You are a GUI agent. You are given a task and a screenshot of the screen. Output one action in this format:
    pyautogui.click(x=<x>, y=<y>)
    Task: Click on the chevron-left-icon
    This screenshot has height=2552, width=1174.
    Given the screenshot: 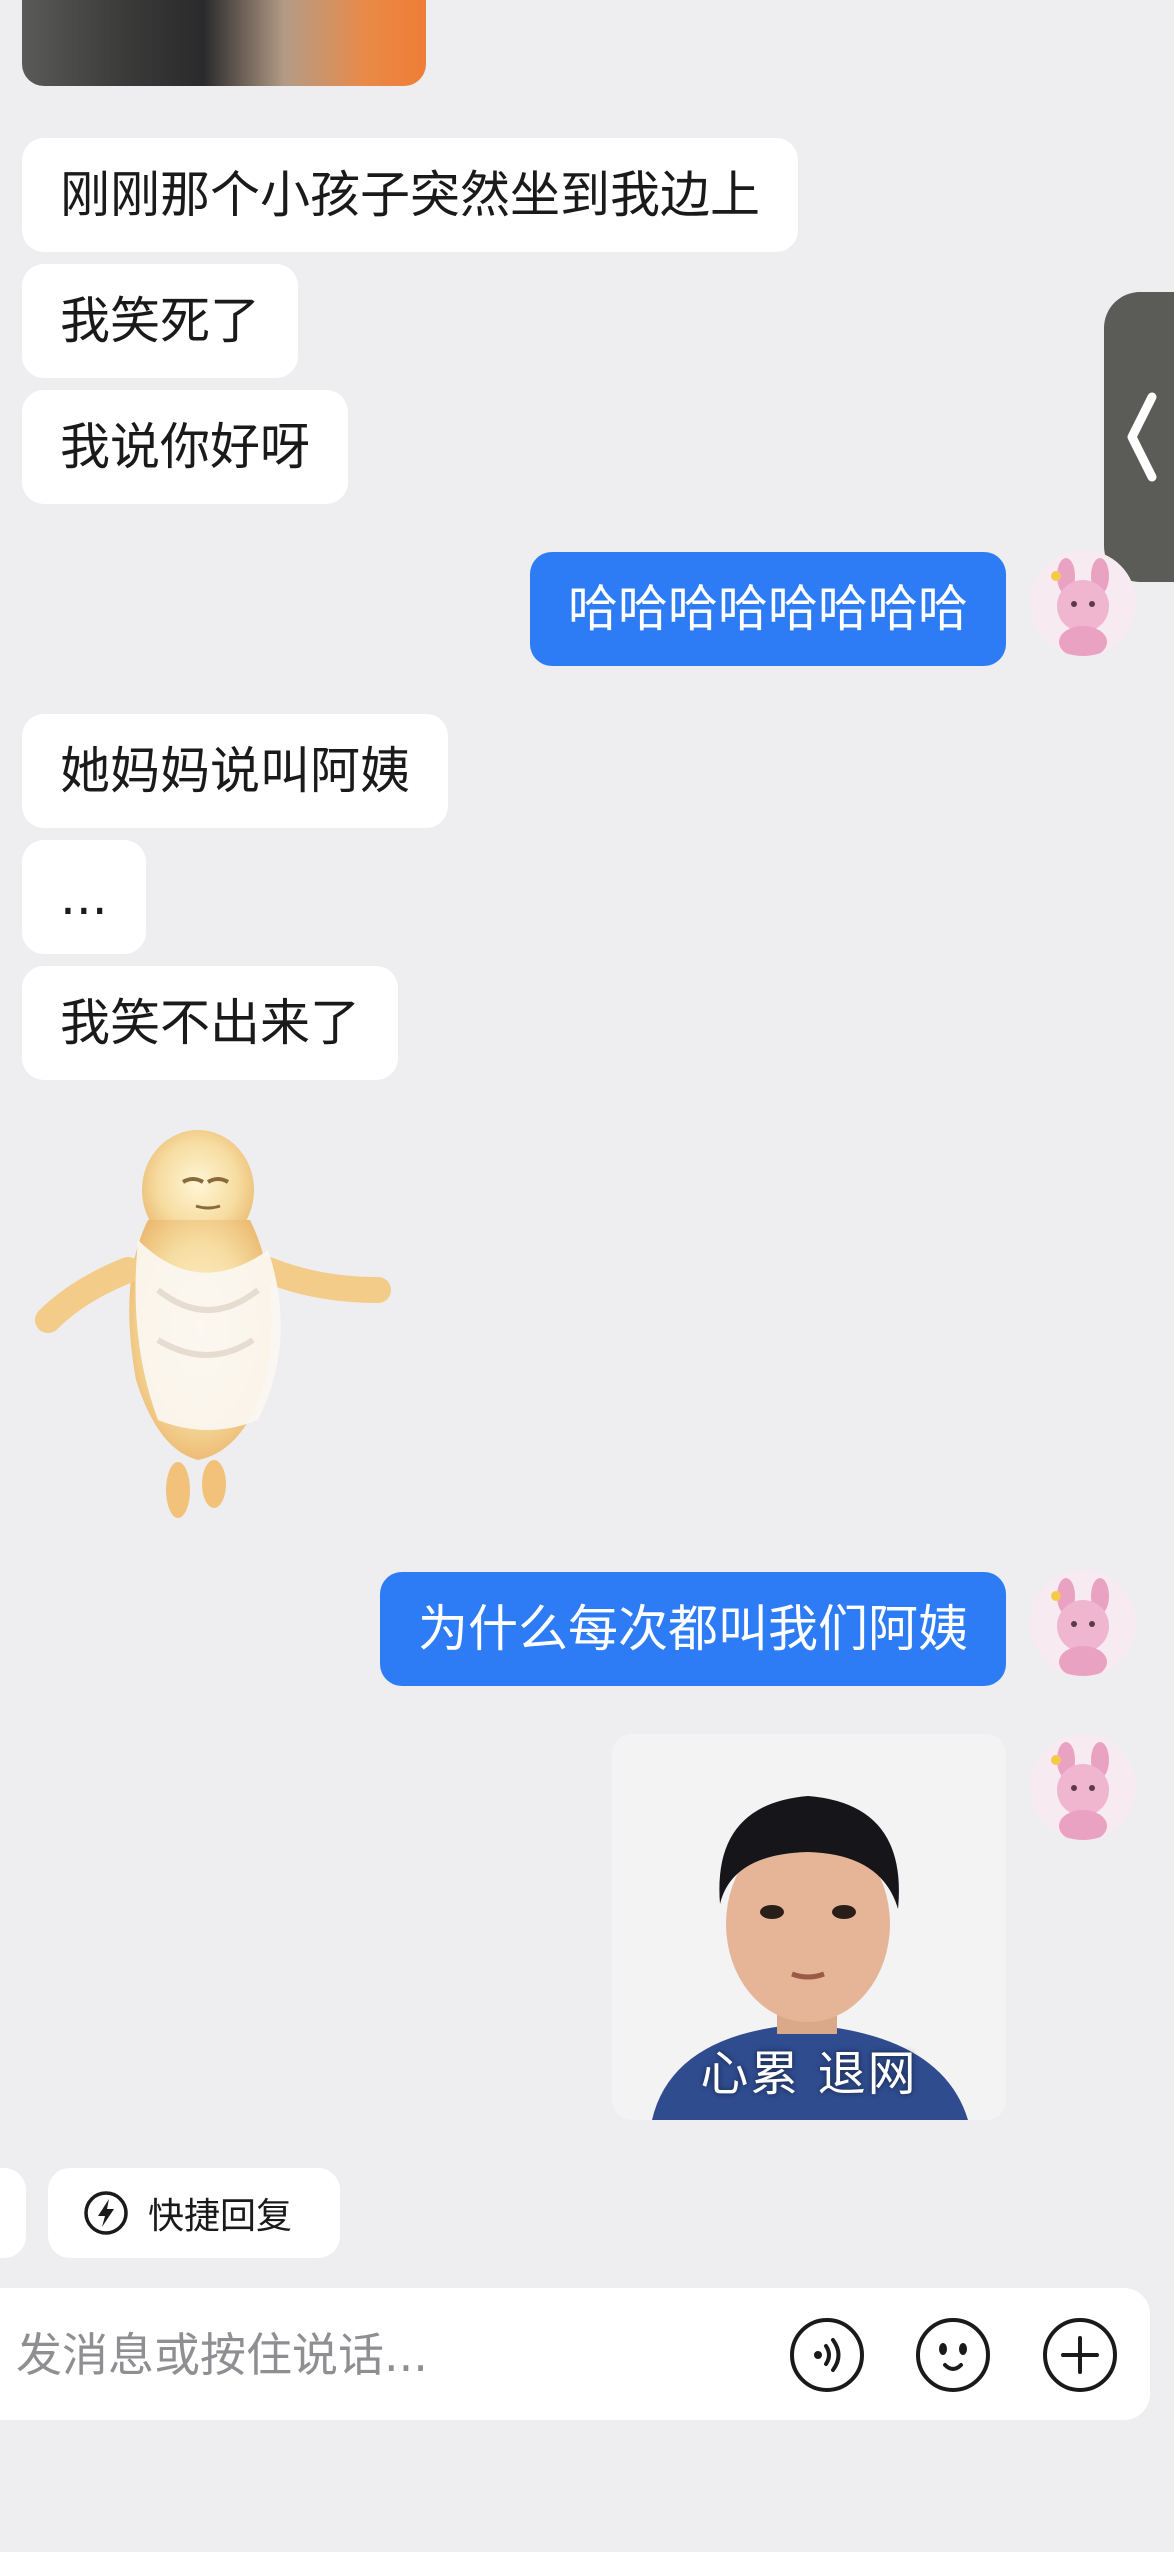 What is the action you would take?
    pyautogui.click(x=1142, y=437)
    